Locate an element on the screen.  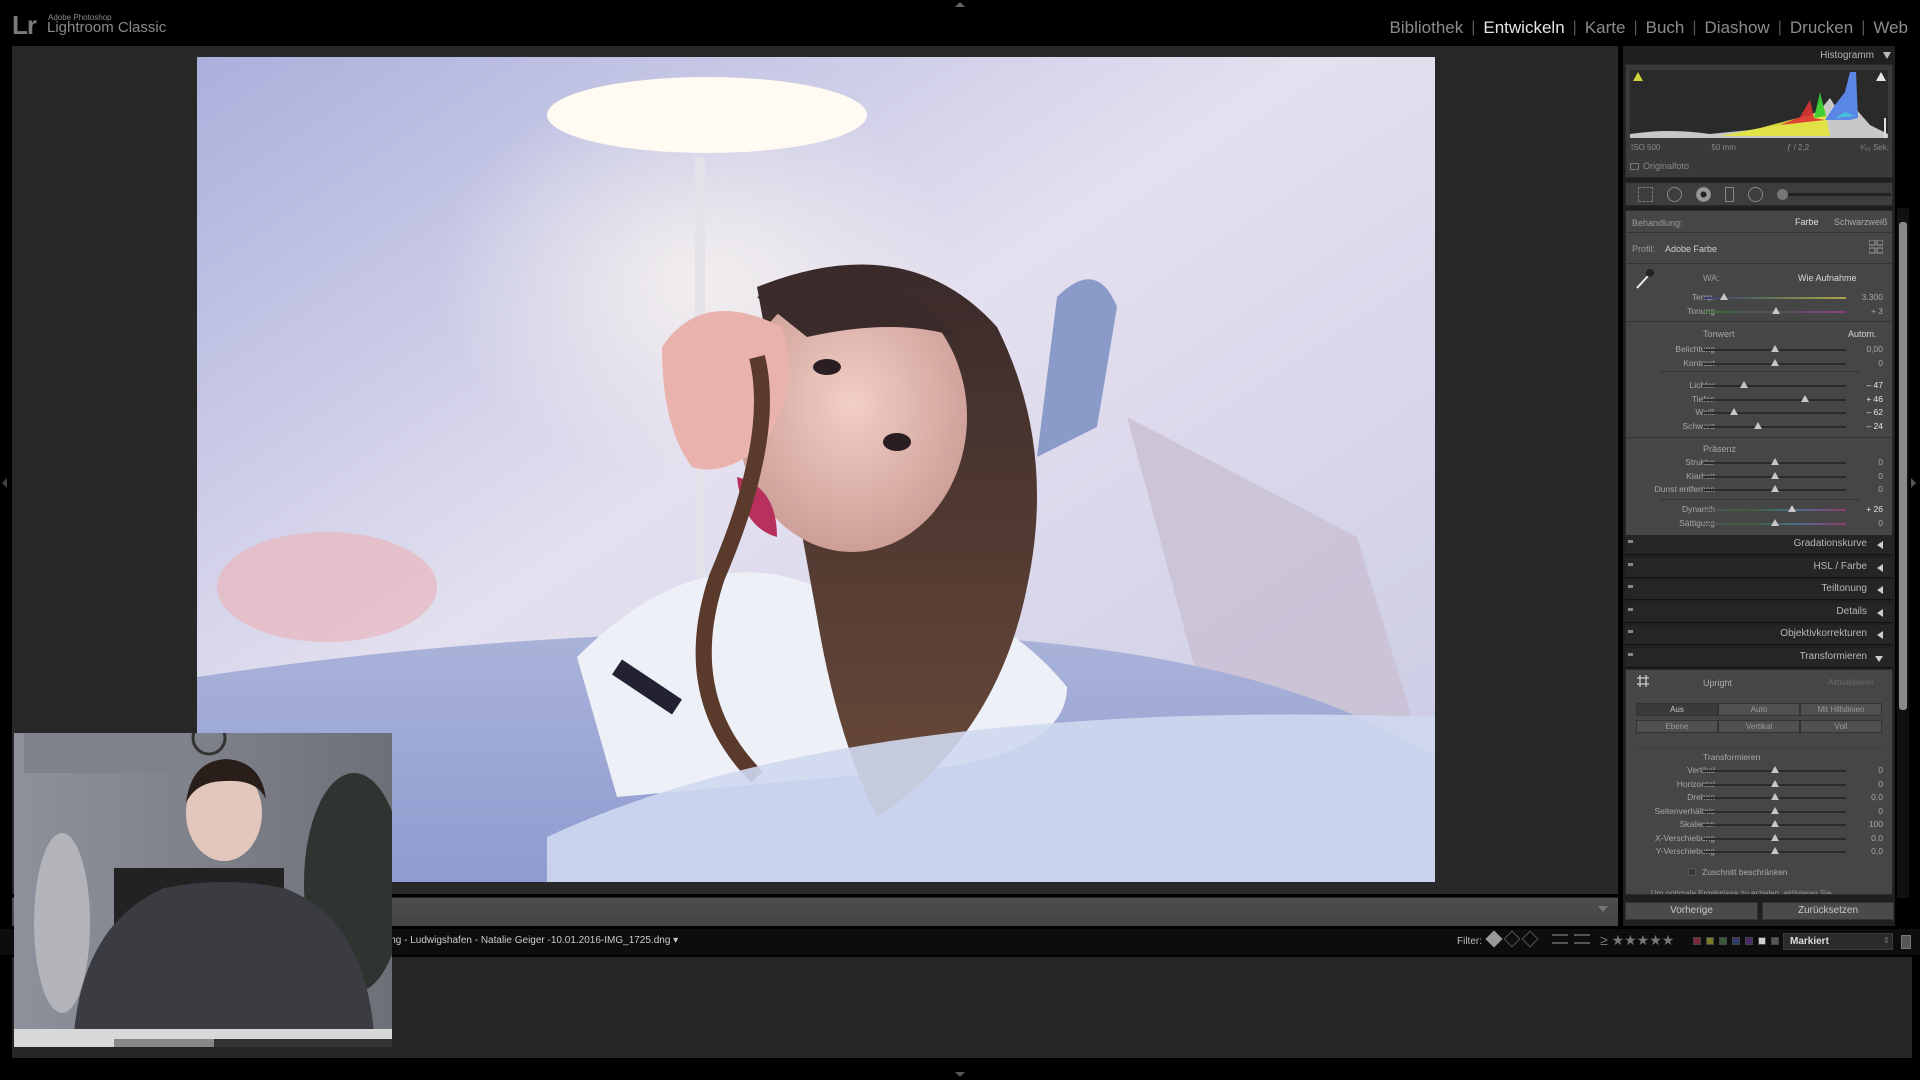
slider-value: + 26 is located at coordinates (1863, 509).